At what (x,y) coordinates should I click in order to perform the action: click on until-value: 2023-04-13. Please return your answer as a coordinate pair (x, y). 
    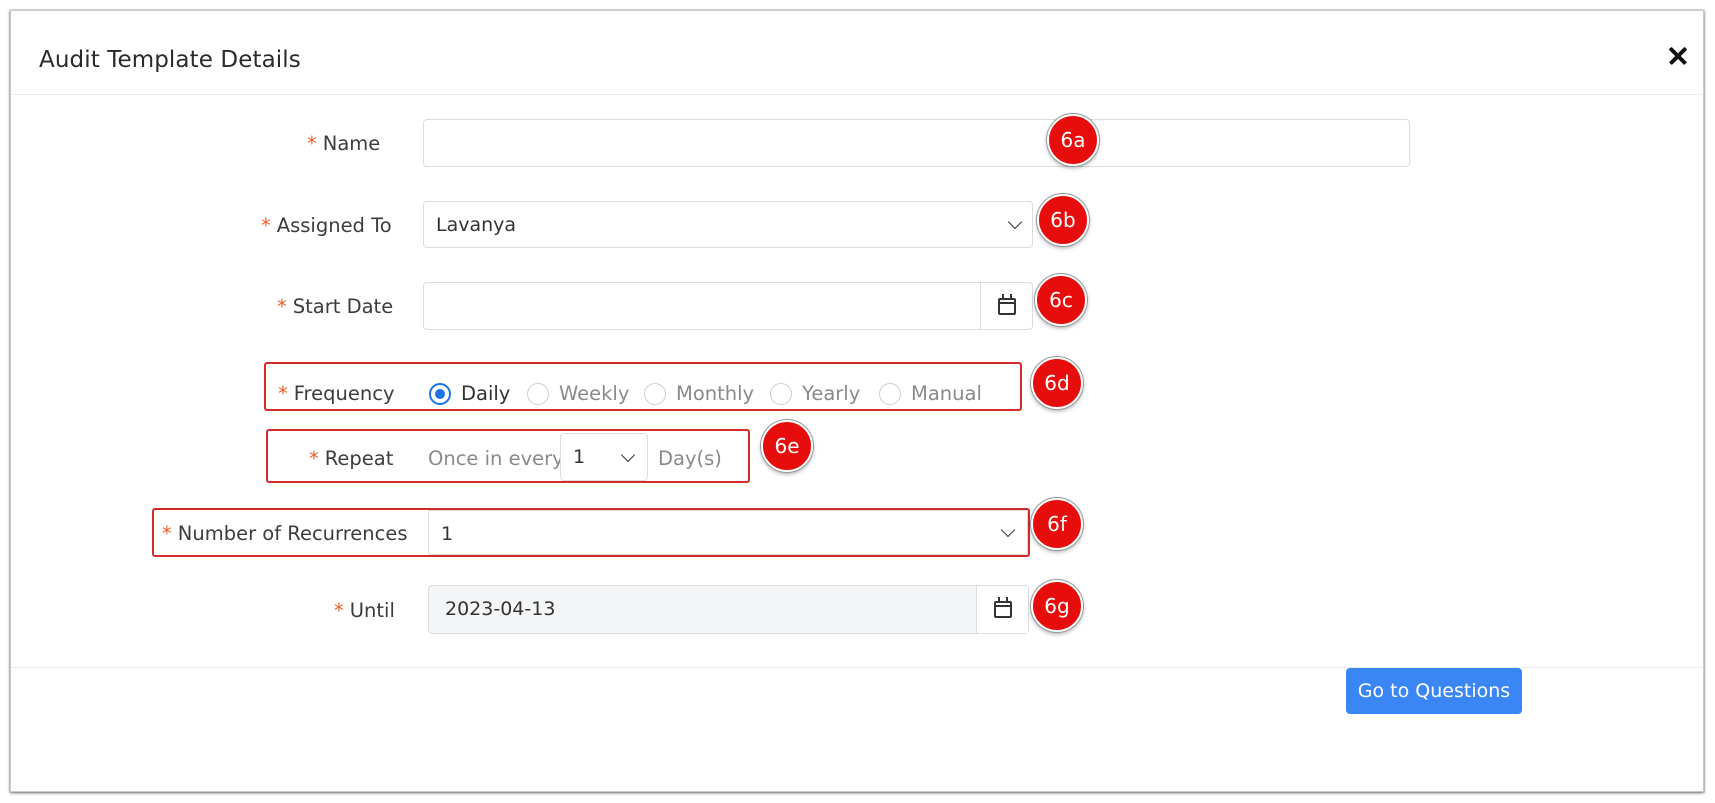
    Looking at the image, I should click on (500, 609).